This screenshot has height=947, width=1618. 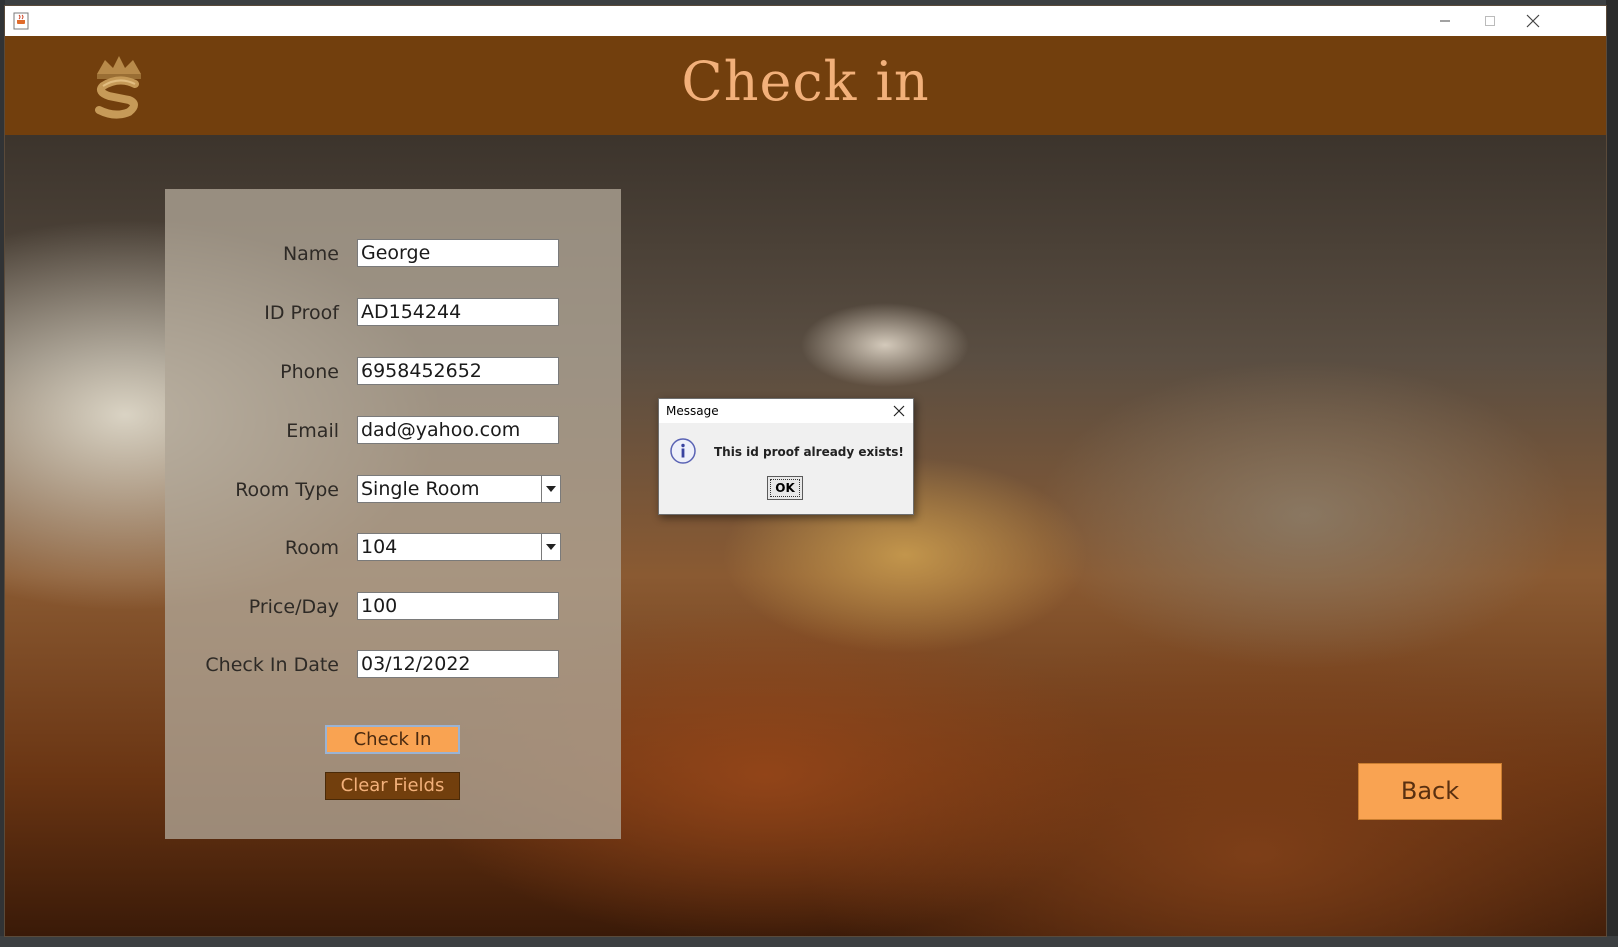 I want to click on message-dialog: Message This id proof already exists! OK, so click(x=786, y=456).